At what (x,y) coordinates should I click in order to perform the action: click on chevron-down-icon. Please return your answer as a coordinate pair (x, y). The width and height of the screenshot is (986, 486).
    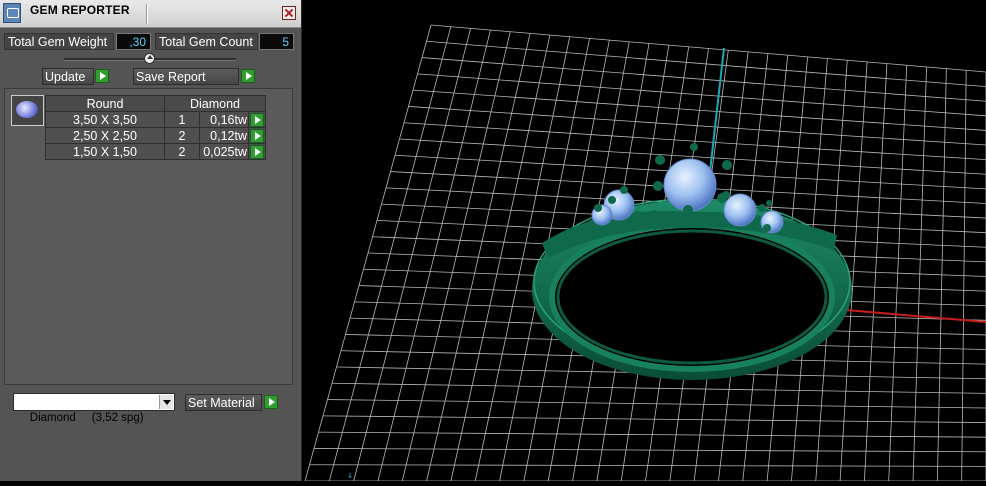
    Looking at the image, I should click on (166, 402).